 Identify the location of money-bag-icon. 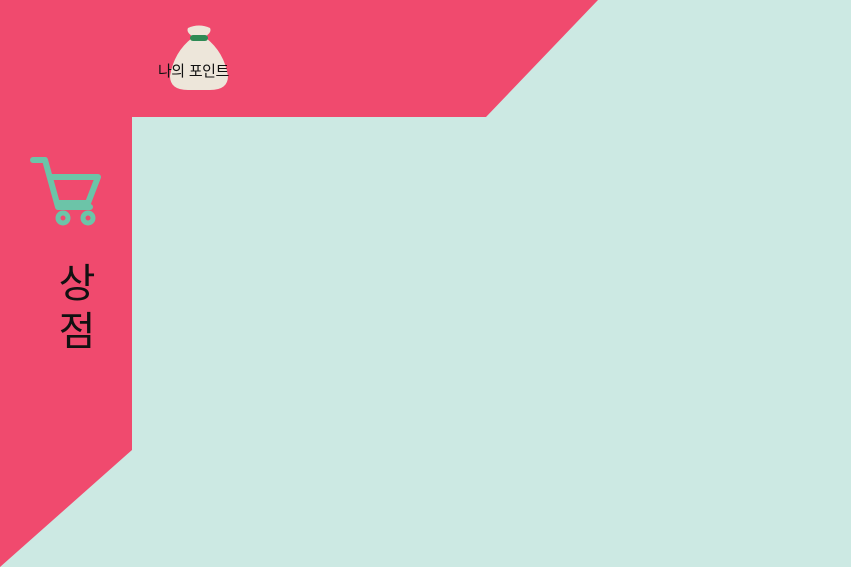
(199, 57).